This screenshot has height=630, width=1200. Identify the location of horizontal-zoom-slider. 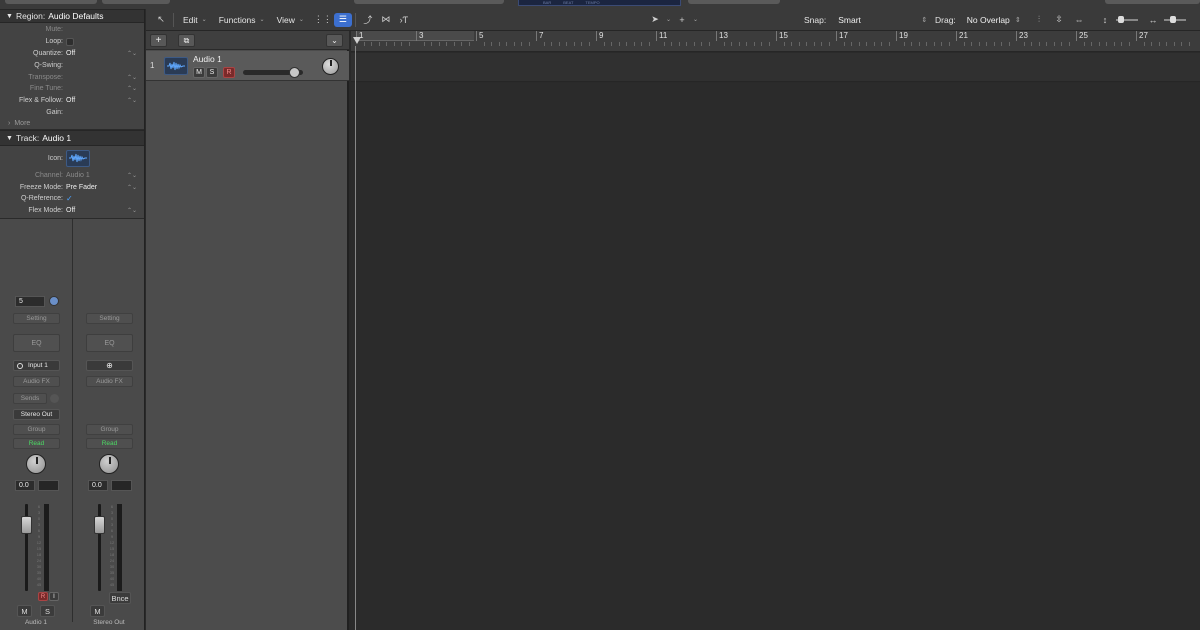
(1175, 19).